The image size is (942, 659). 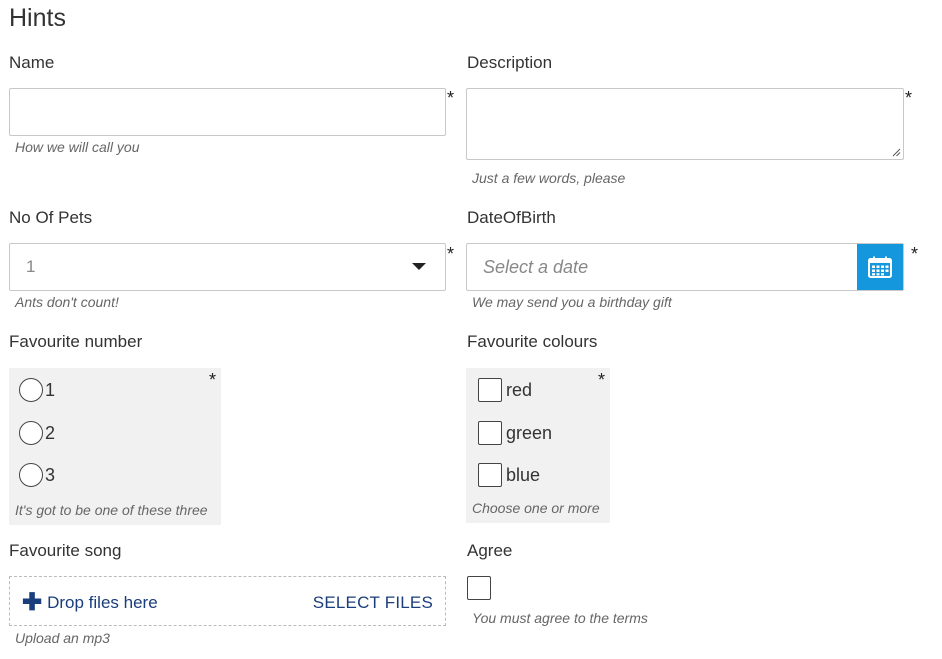 I want to click on fav-colours-label: Favourite colours, so click(x=532, y=341).